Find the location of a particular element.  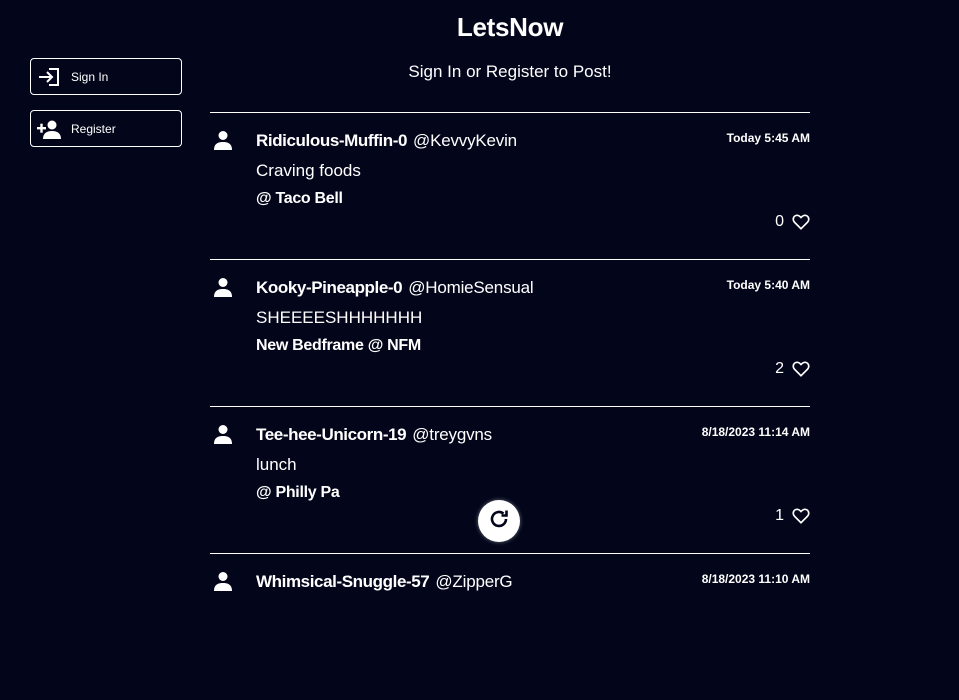

refresh-icon is located at coordinates (499, 521).